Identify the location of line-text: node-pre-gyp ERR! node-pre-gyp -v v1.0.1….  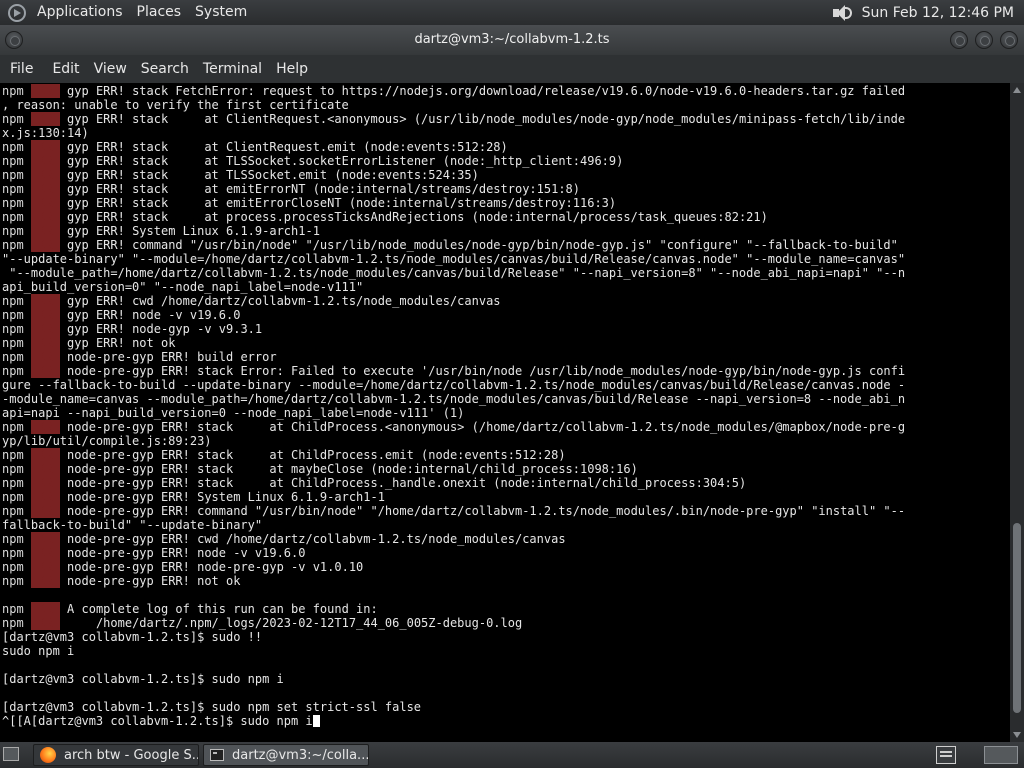
(211, 567).